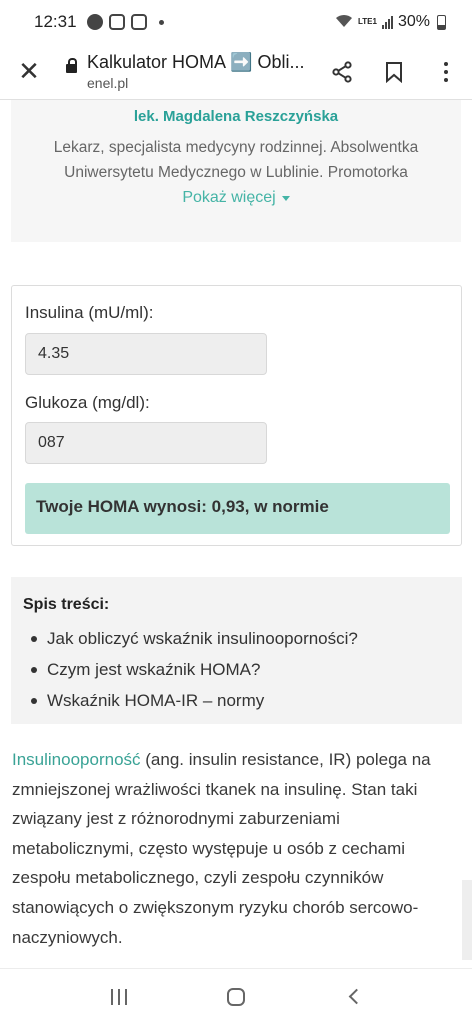  I want to click on wifi-icon, so click(344, 22).